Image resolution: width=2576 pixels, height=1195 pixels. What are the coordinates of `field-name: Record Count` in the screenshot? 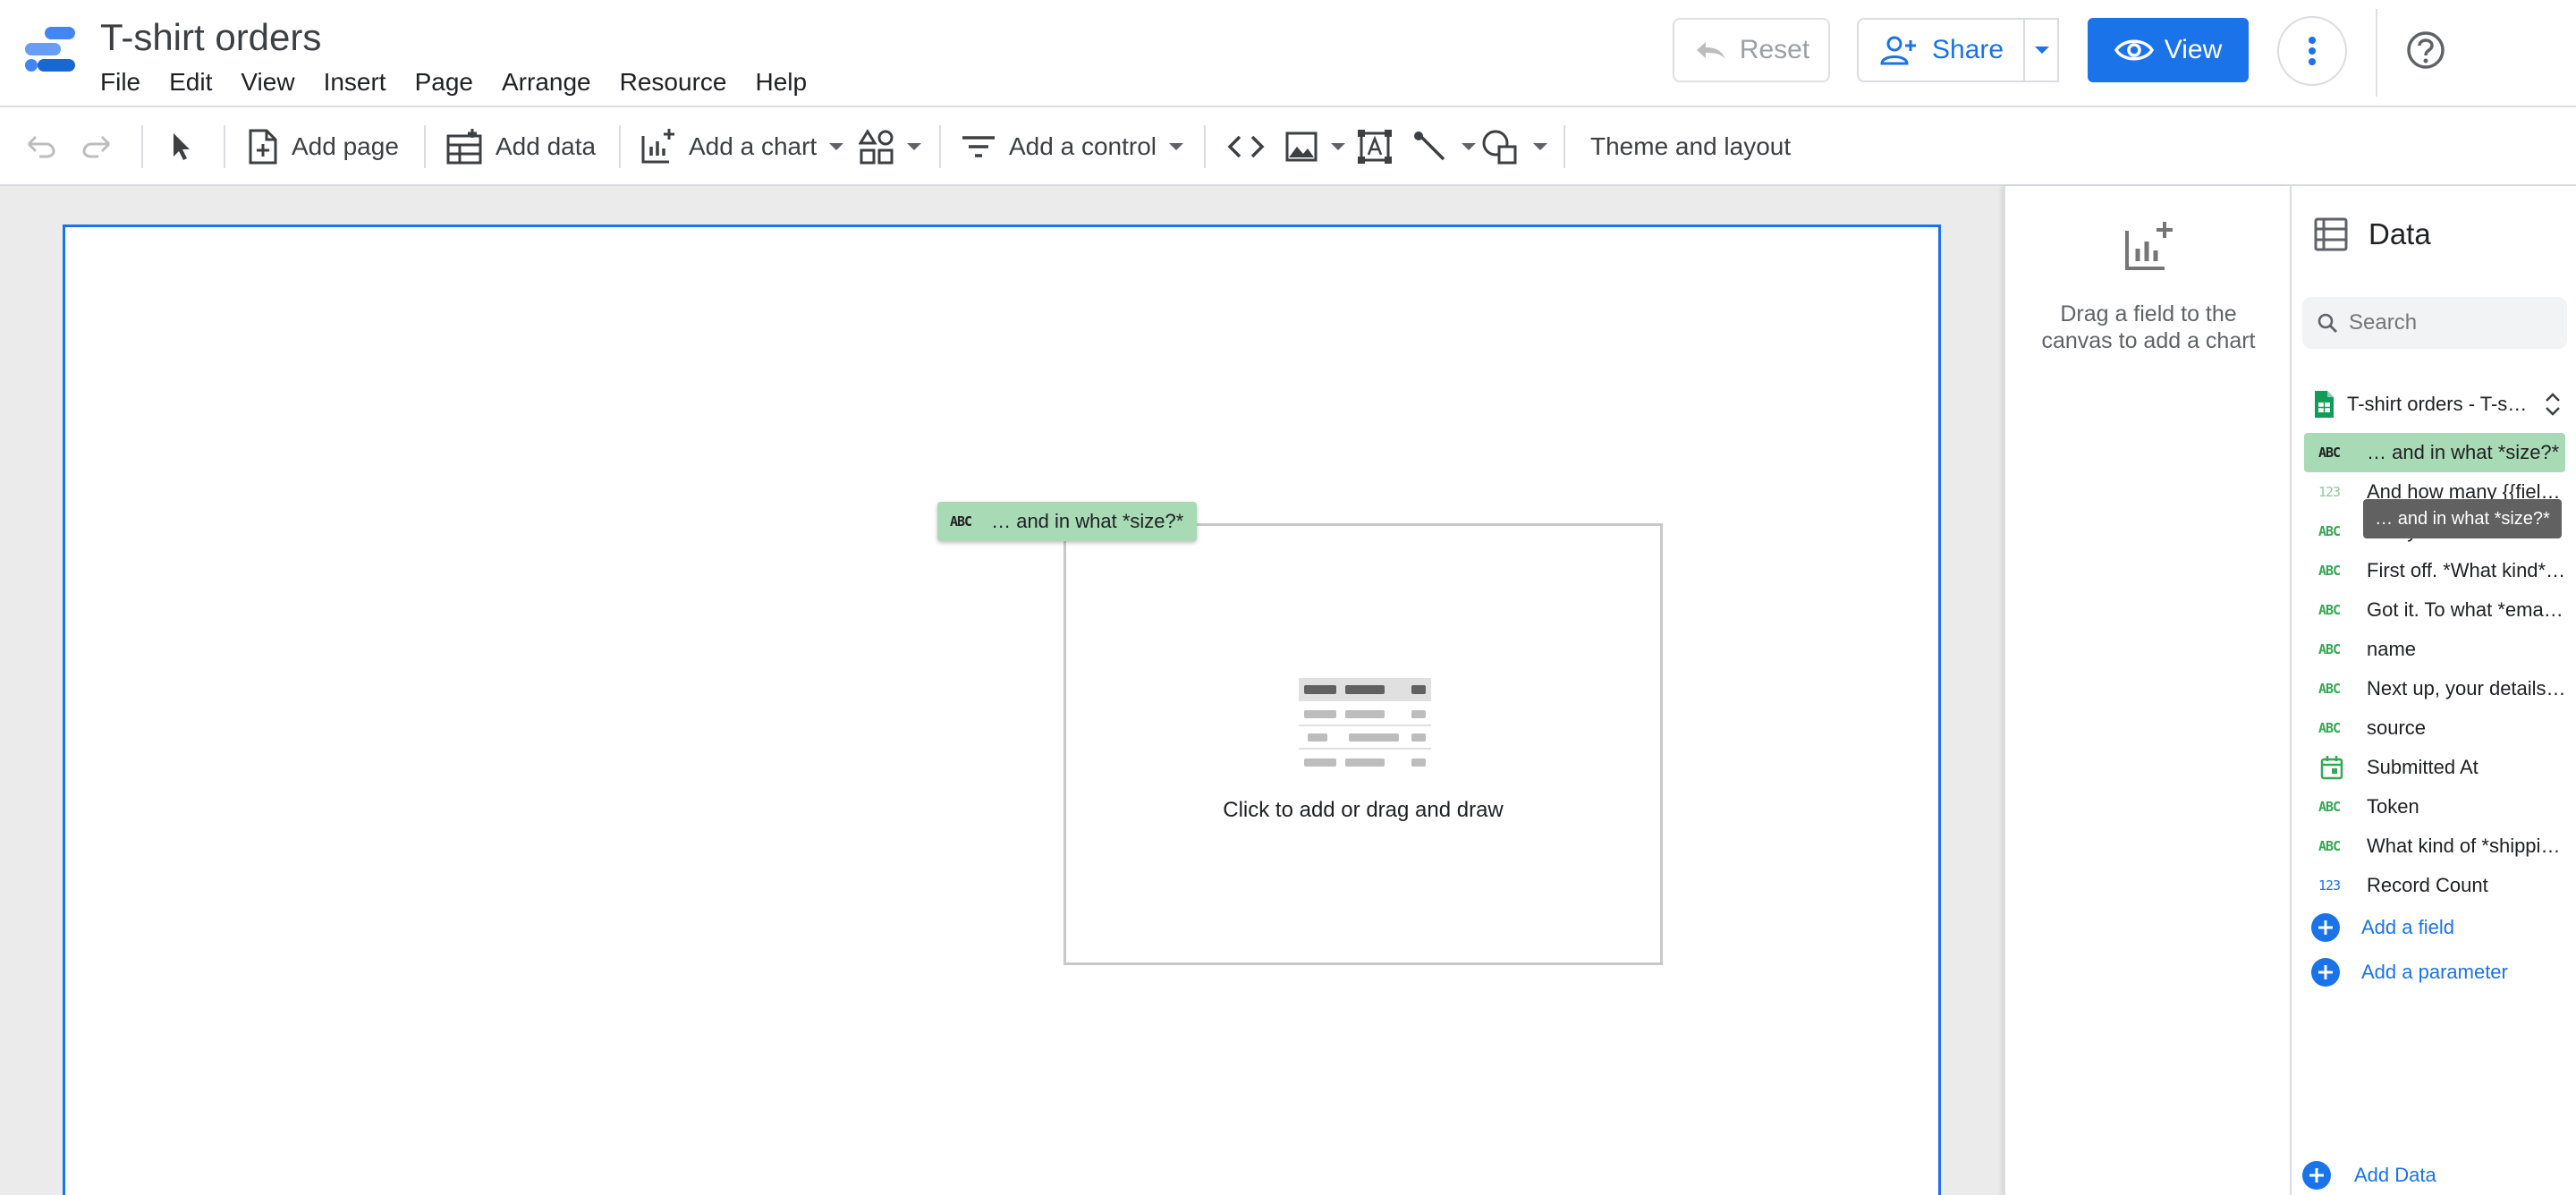 It's located at (2427, 885).